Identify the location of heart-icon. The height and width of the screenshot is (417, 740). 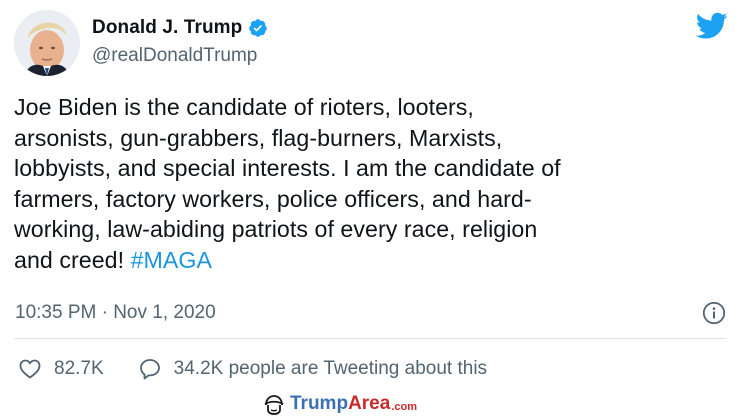
(30, 369).